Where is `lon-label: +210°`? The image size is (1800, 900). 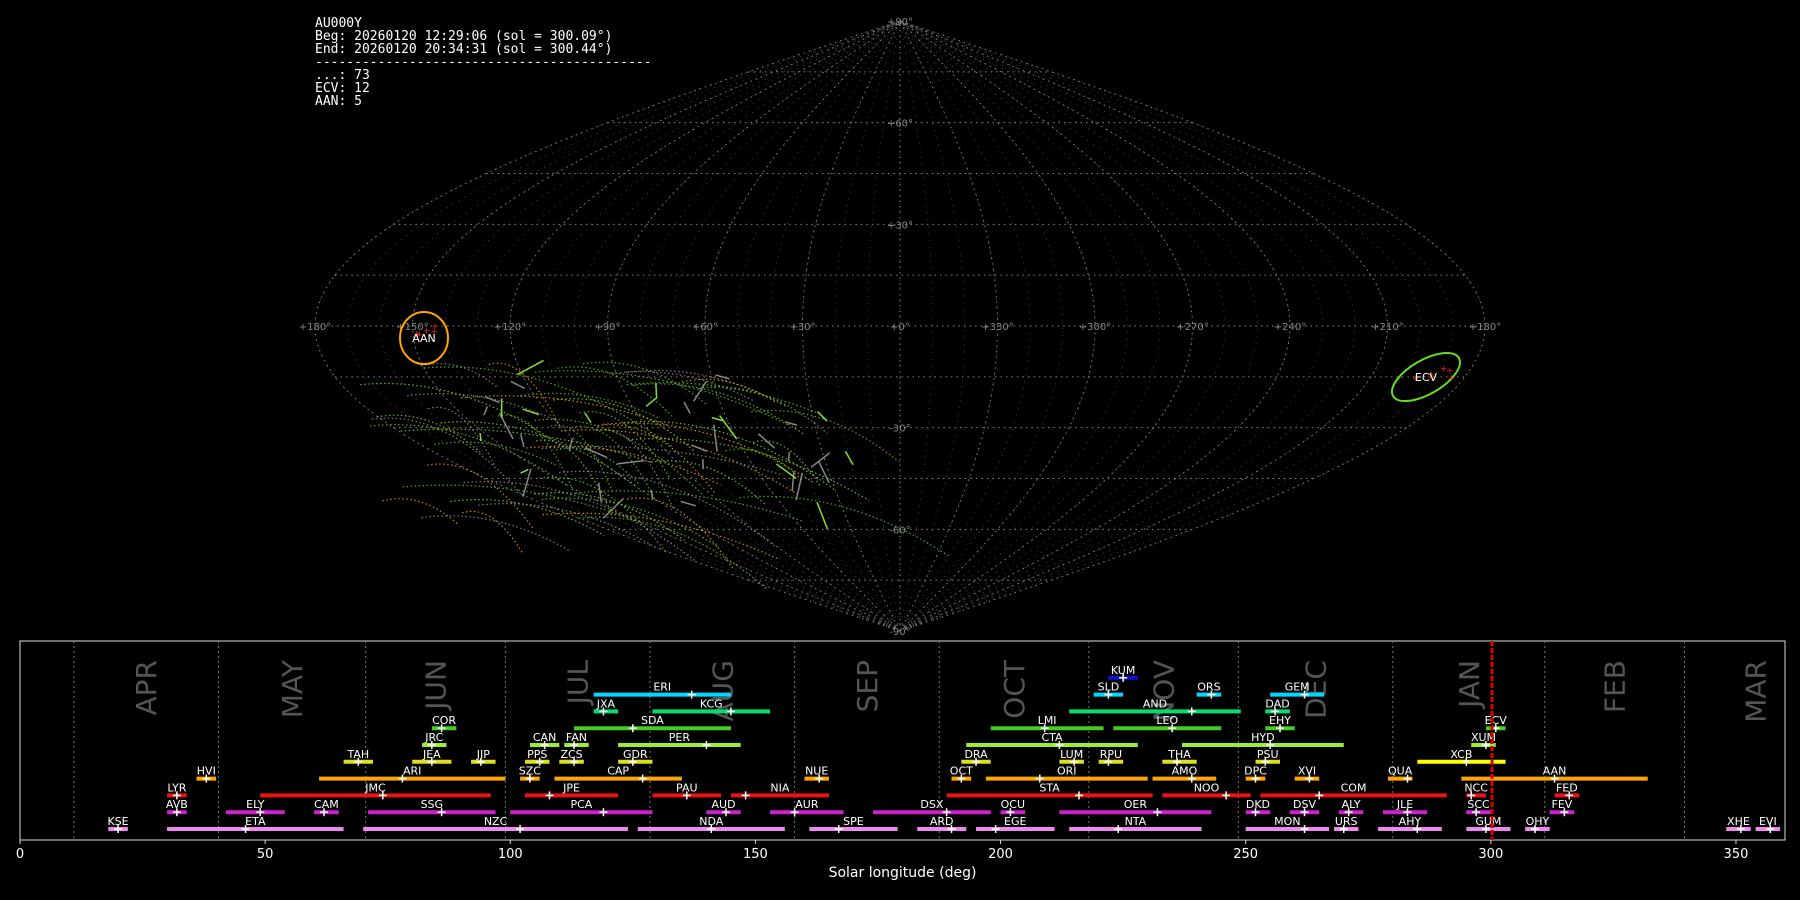
lon-label: +210° is located at coordinates (1387, 327).